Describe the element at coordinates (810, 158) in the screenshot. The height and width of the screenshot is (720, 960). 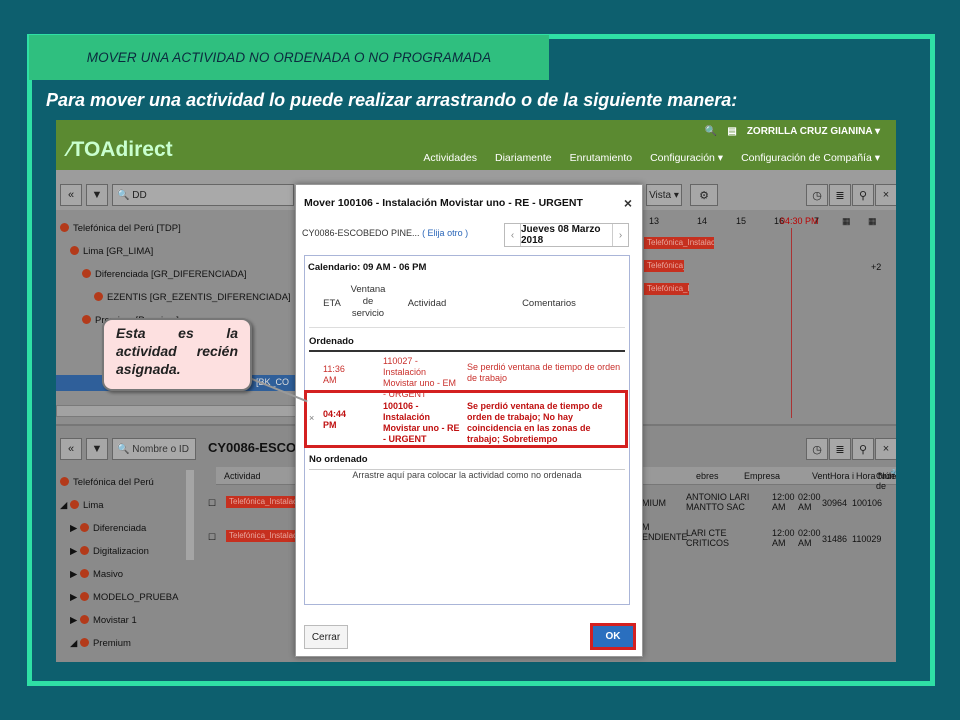
I see `nav-configuracion-compania: Configuración de Compañía ▾` at that location.